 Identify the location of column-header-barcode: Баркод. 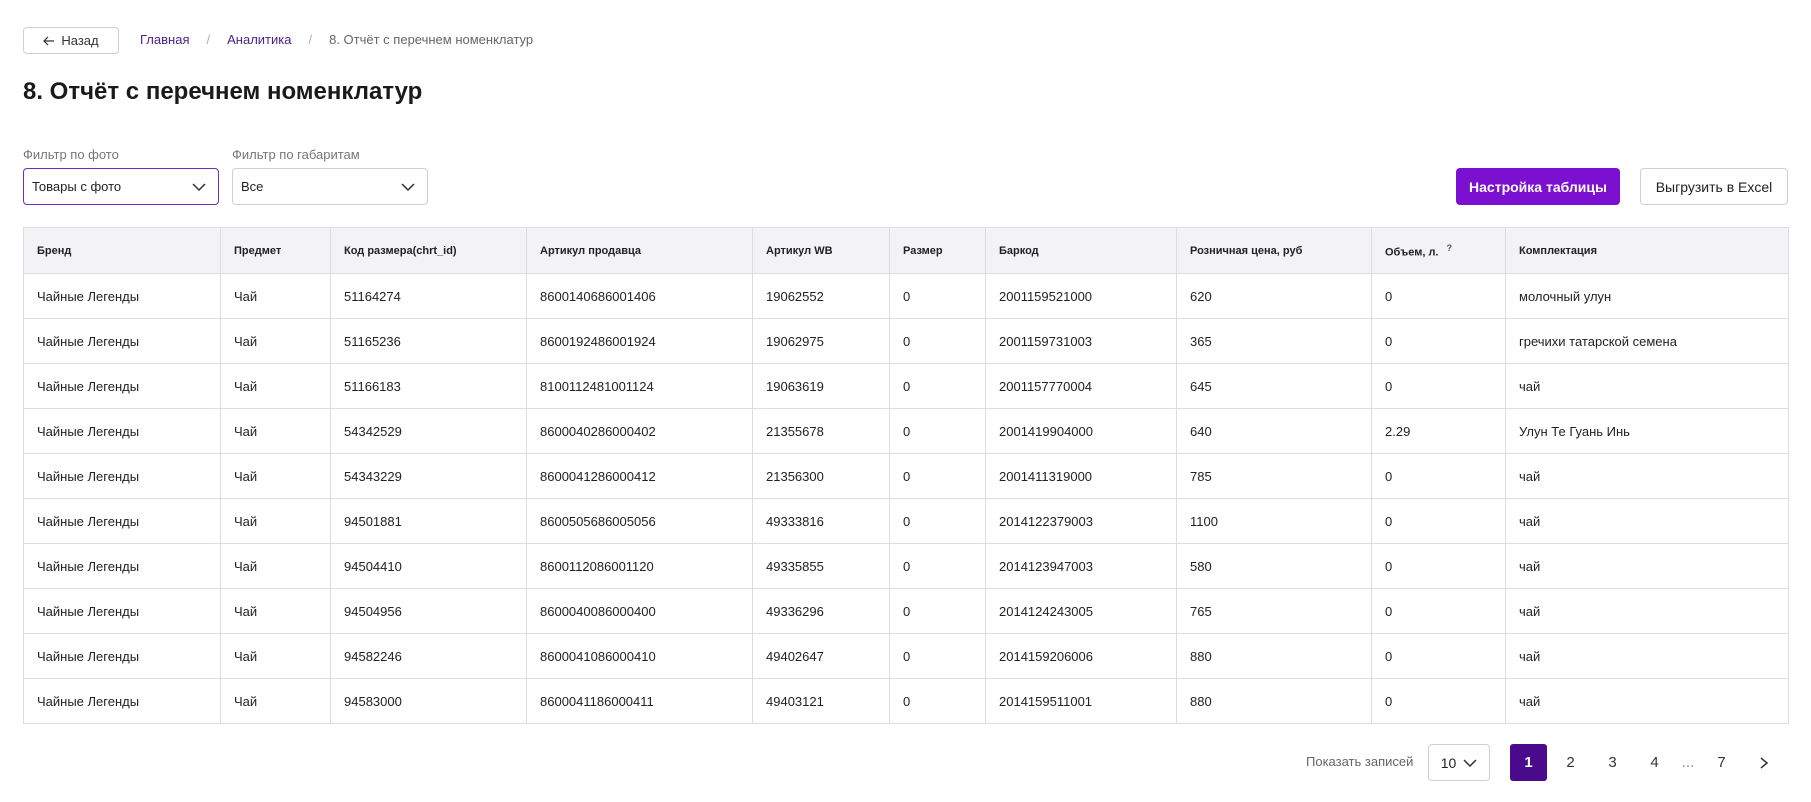
(1081, 250).